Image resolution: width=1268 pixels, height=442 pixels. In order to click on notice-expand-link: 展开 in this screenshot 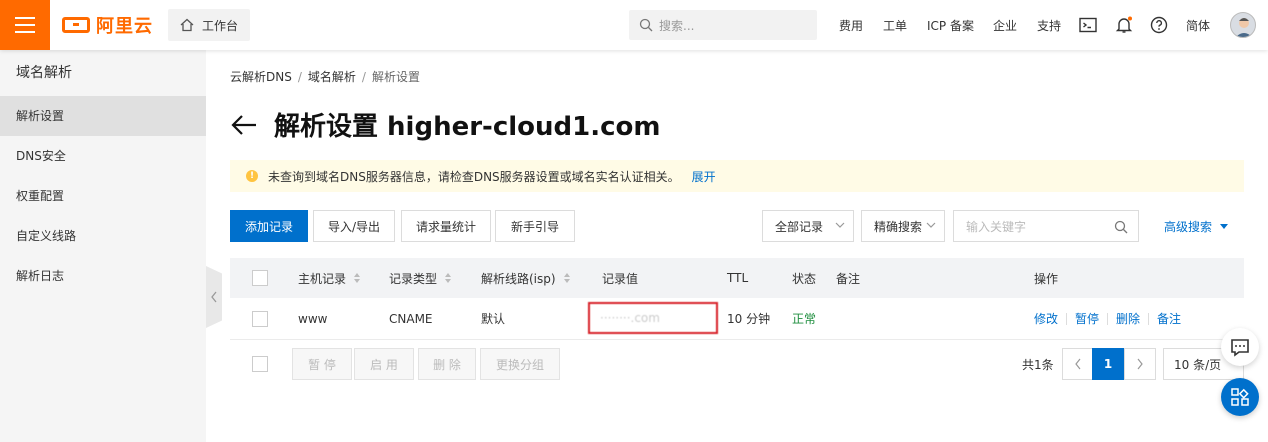, I will do `click(704, 176)`.